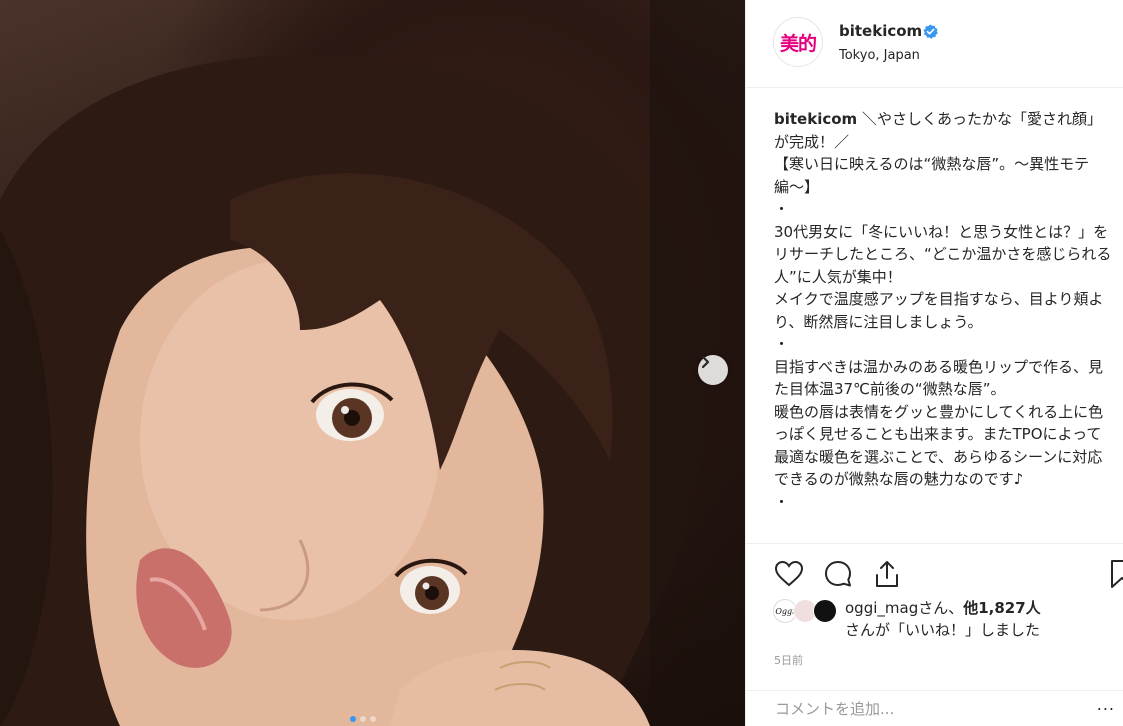 The image size is (1123, 726). I want to click on comment-input, so click(935, 709).